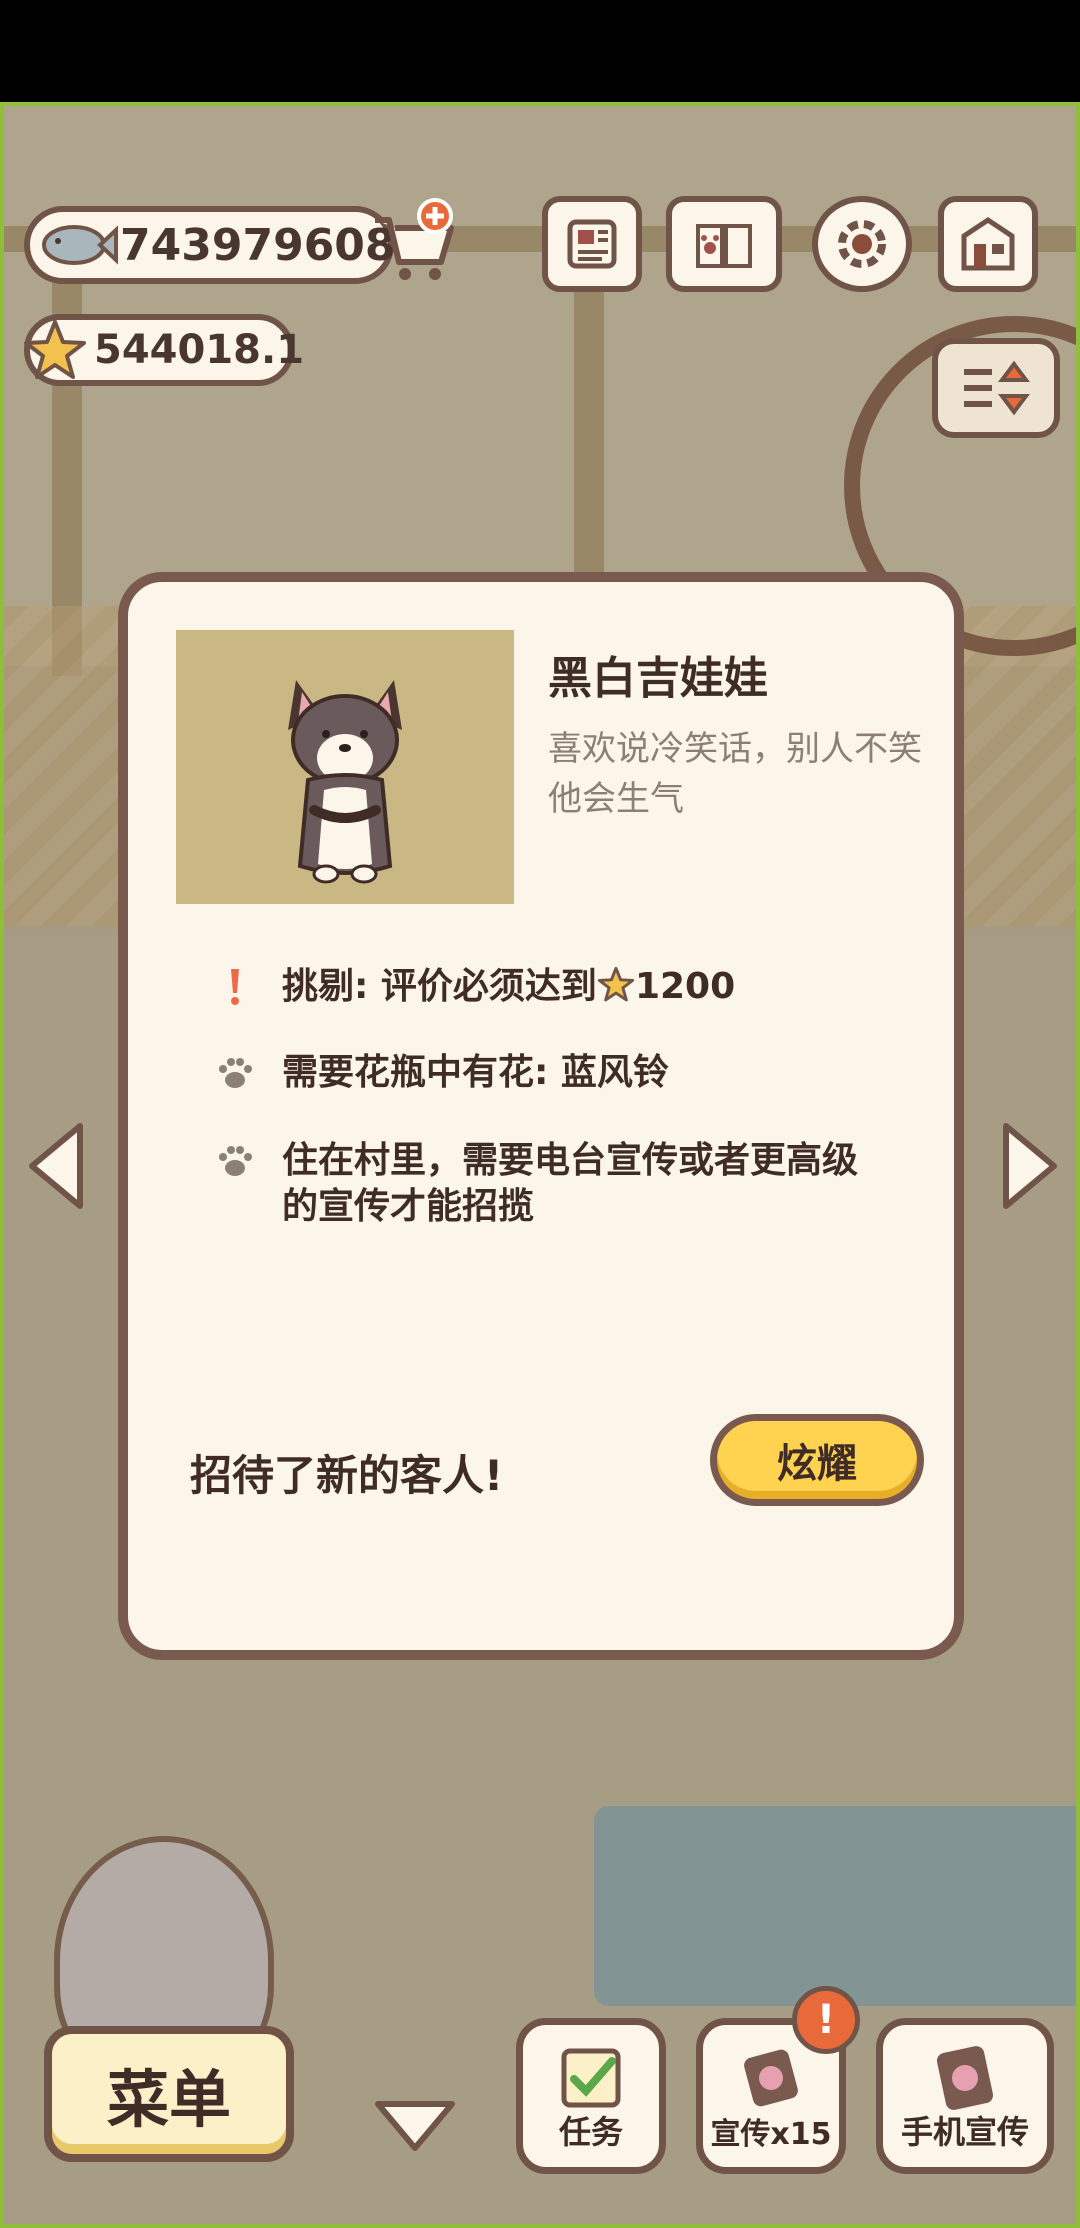 This screenshot has height=2228, width=1080. Describe the element at coordinates (735, 774) in the screenshot. I see `customer-description: 喜欢说冷笑话，别人不笑他会生气` at that location.